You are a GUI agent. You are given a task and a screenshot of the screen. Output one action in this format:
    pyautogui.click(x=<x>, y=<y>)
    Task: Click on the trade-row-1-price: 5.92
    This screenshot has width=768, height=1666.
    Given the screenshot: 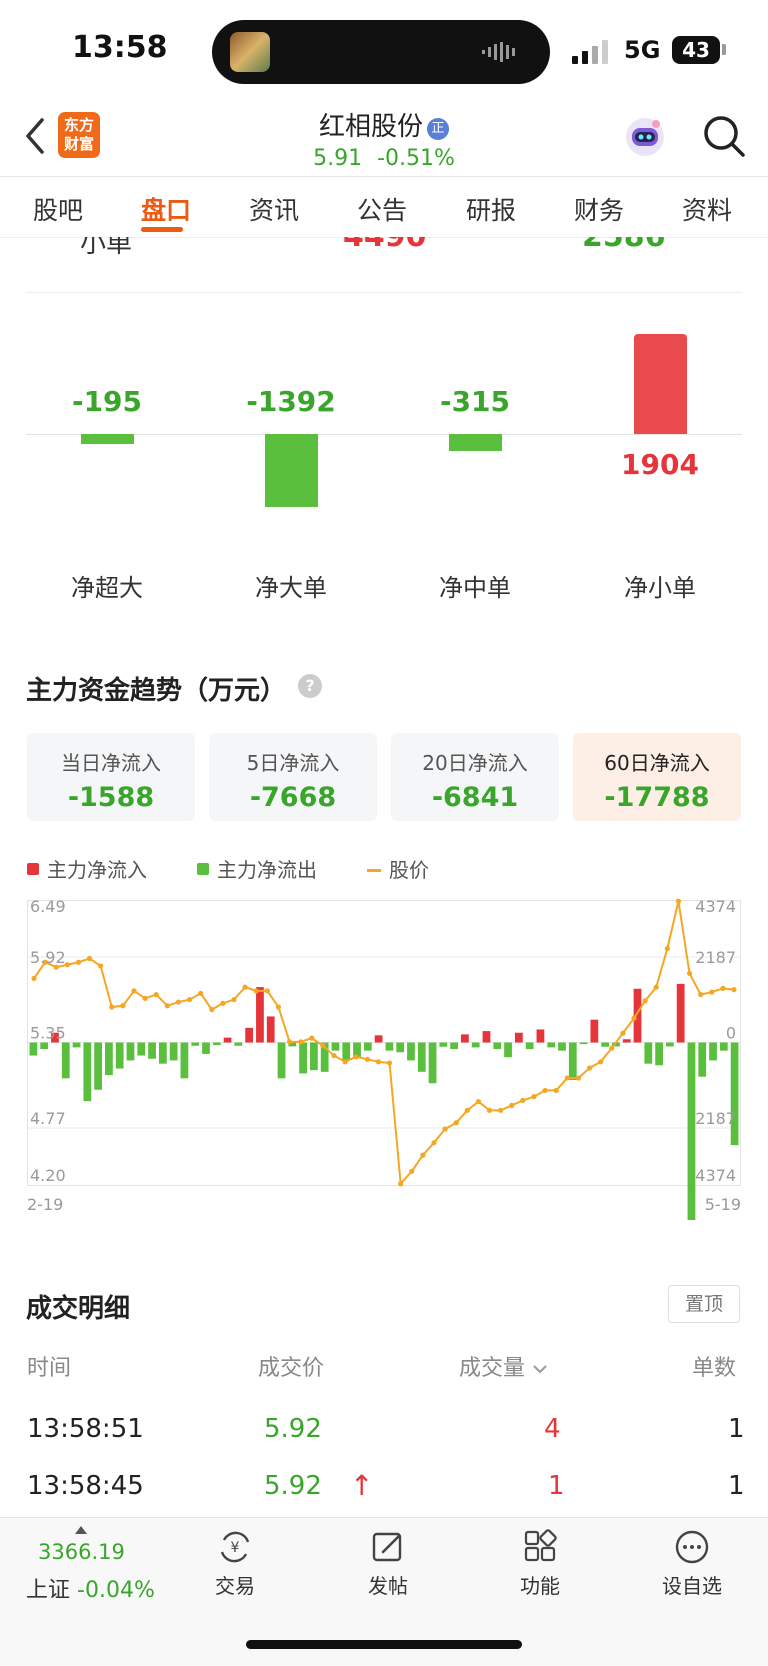 What is the action you would take?
    pyautogui.click(x=293, y=1429)
    